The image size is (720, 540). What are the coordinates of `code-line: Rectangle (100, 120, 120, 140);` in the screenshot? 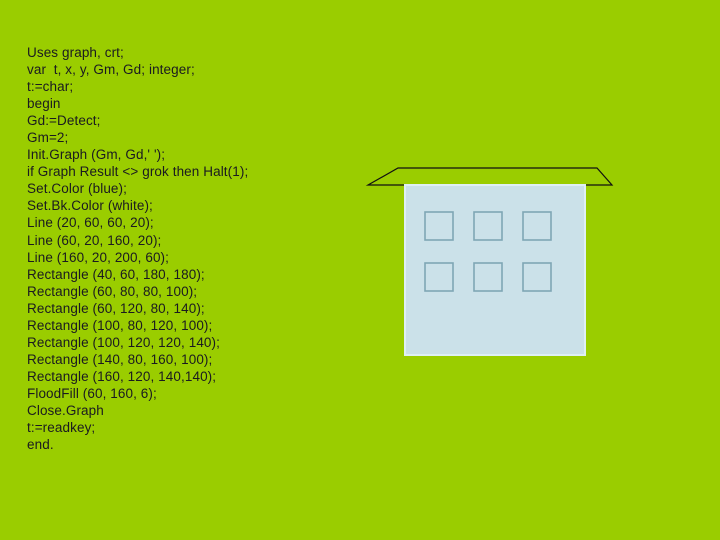 It's located at (123, 342).